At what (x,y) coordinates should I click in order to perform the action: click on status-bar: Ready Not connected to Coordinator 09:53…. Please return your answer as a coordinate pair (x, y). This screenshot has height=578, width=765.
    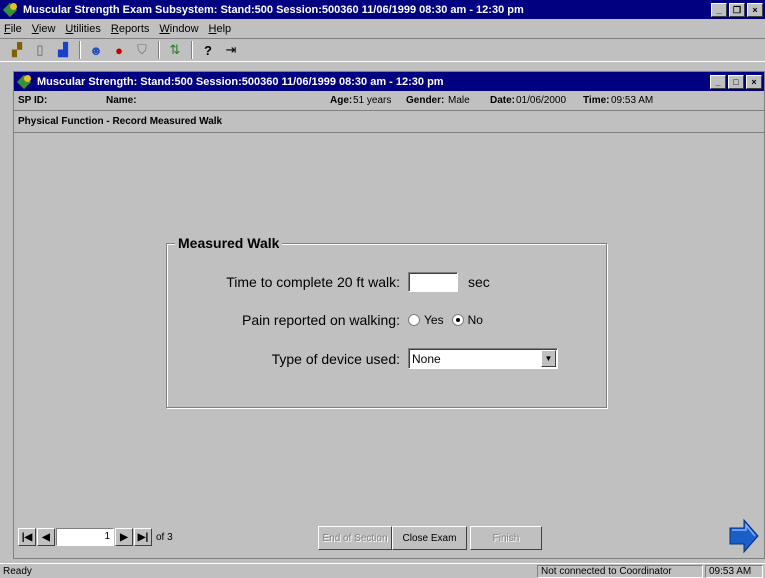
    Looking at the image, I should click on (382, 570).